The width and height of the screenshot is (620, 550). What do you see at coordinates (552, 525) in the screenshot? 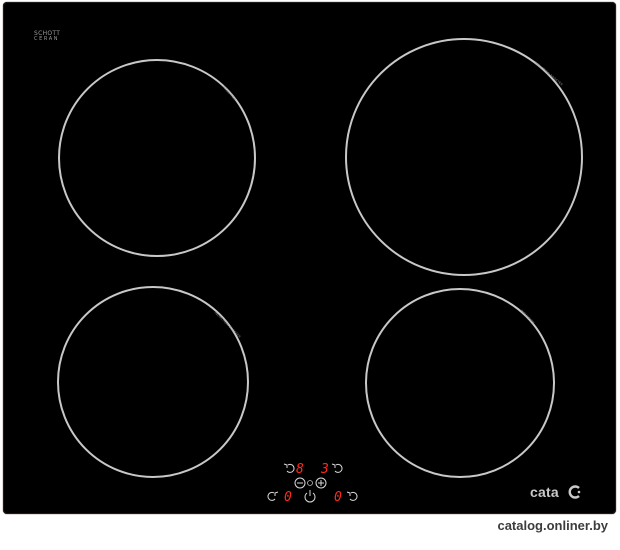
I see `watermark-text: catalog.onliner.by` at bounding box center [552, 525].